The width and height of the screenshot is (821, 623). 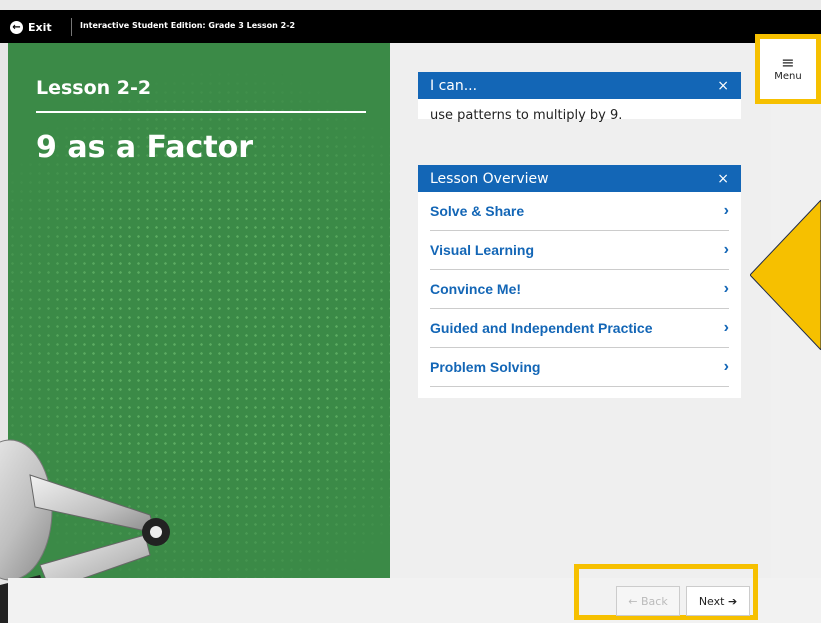 What do you see at coordinates (788, 62) in the screenshot?
I see `hamburger-icon: ≡` at bounding box center [788, 62].